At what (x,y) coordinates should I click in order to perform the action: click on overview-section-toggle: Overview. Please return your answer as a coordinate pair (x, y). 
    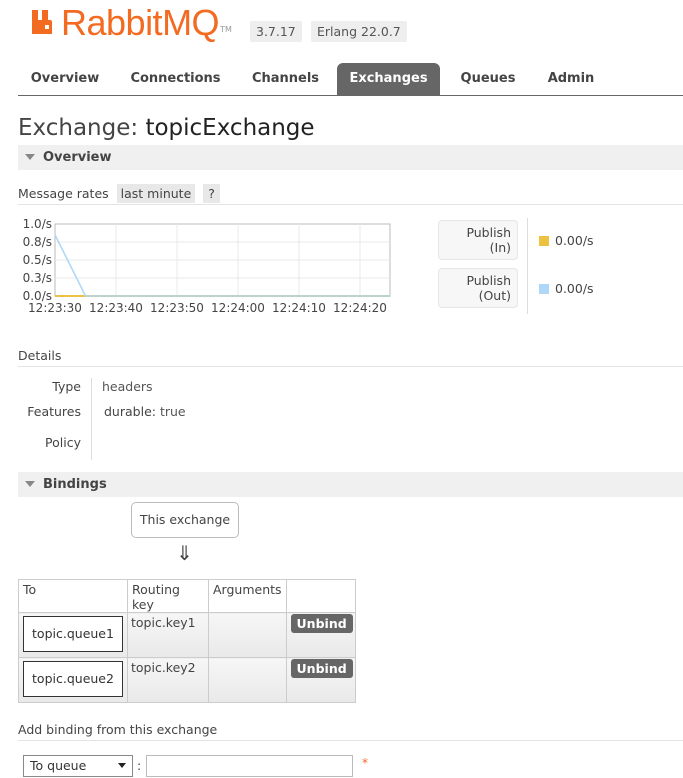
    Looking at the image, I should click on (350, 157).